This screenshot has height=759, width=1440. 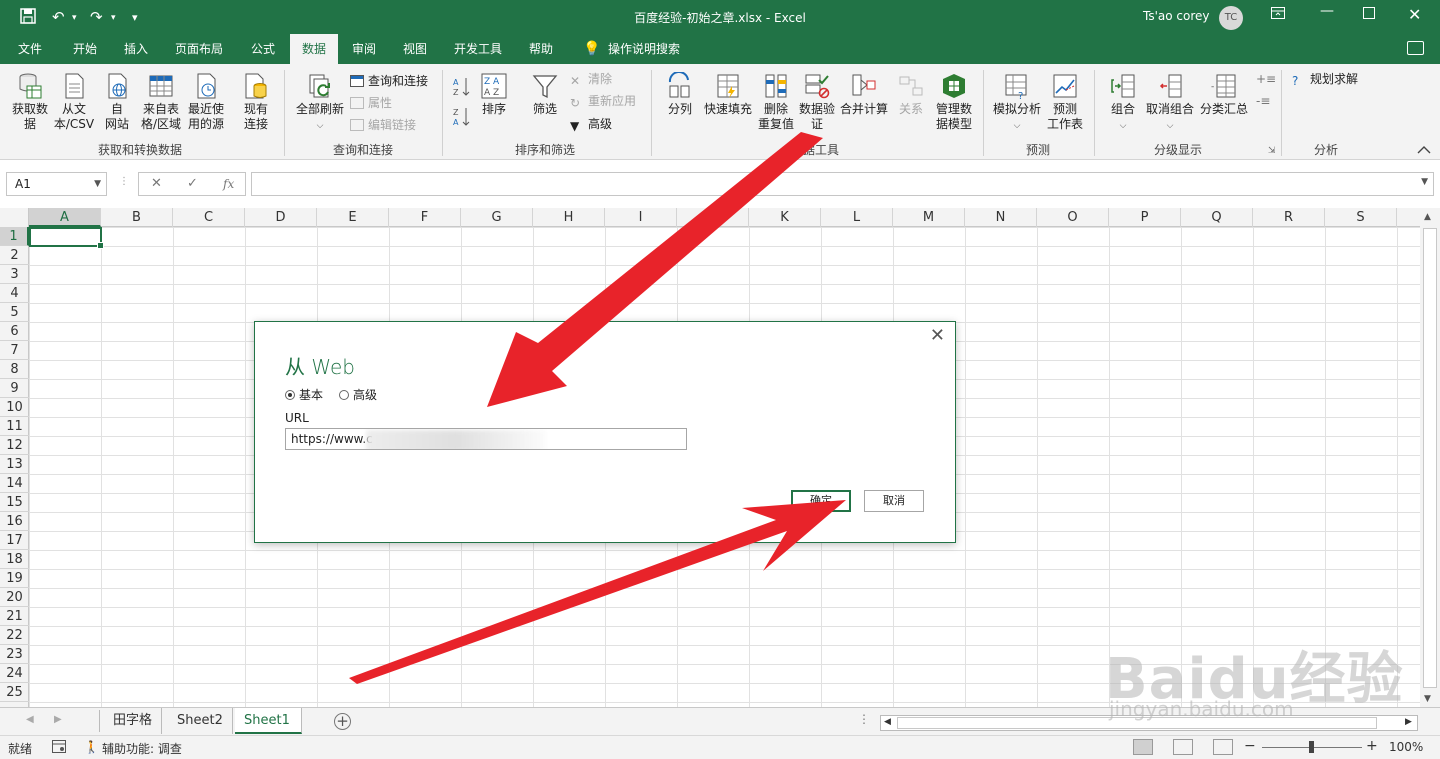 I want to click on get-data-button: 获取数 据, so click(x=30, y=102).